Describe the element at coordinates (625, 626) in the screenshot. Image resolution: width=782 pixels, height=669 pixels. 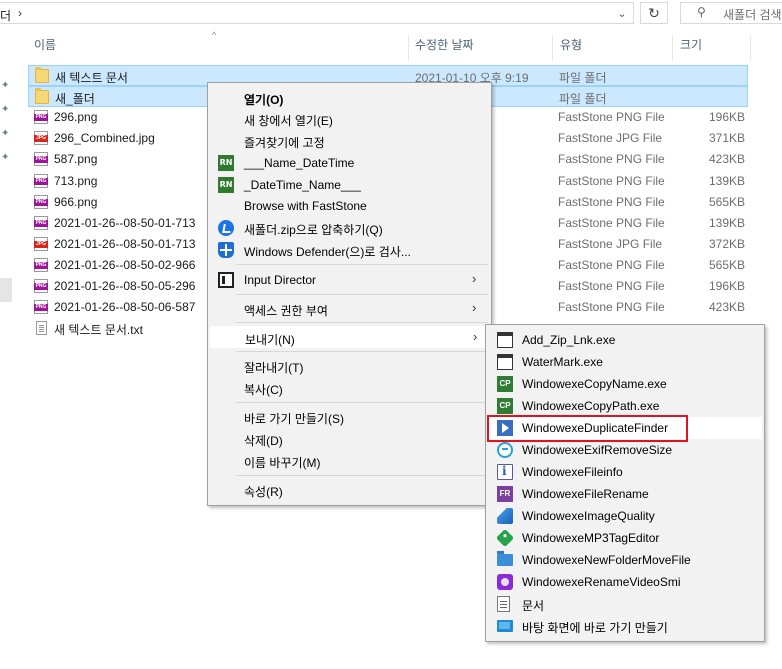
I see `send-to-item: 바탕 화면에 바로 가기 만들기` at that location.